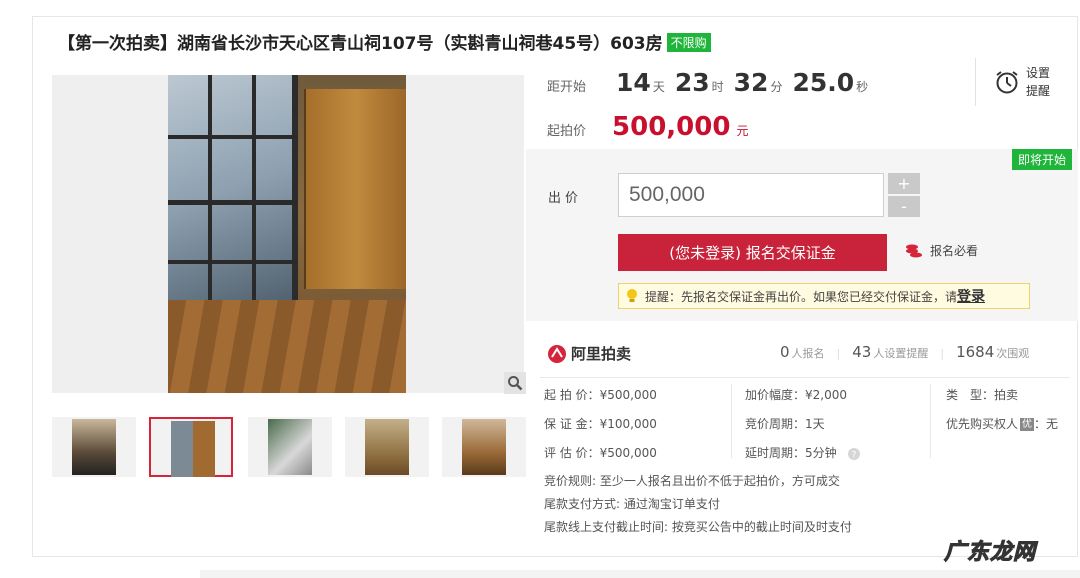 The height and width of the screenshot is (578, 1080). Describe the element at coordinates (565, 198) in the screenshot. I see `bid-label: 出价` at that location.